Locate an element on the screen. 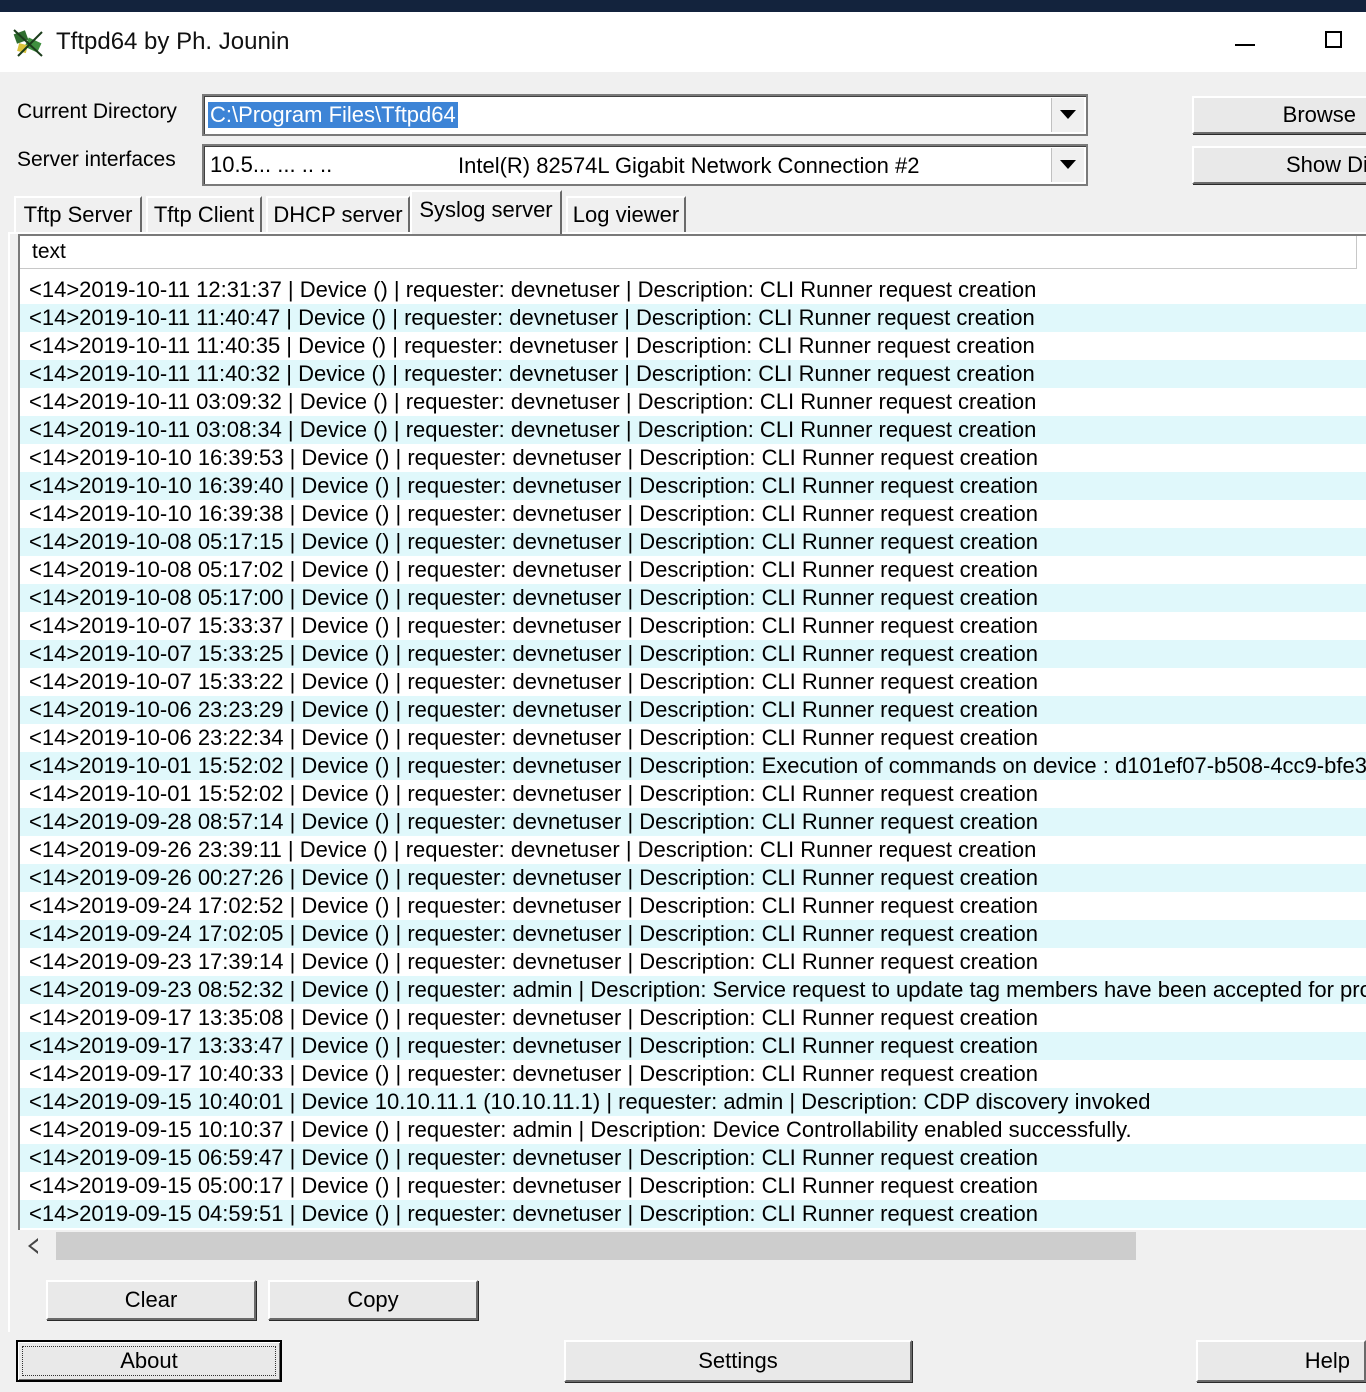 Image resolution: width=1366 pixels, height=1392 pixels. tab-label: Tftp Client is located at coordinates (204, 214).